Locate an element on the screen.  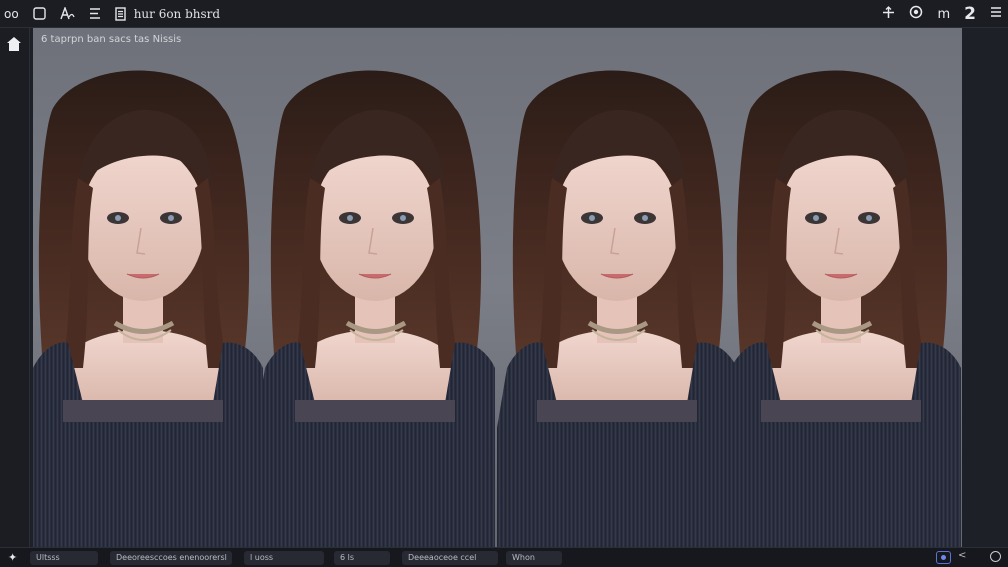
canvas-caption: 6 taprpn ban sacs tas Nissis is located at coordinates (111, 39).